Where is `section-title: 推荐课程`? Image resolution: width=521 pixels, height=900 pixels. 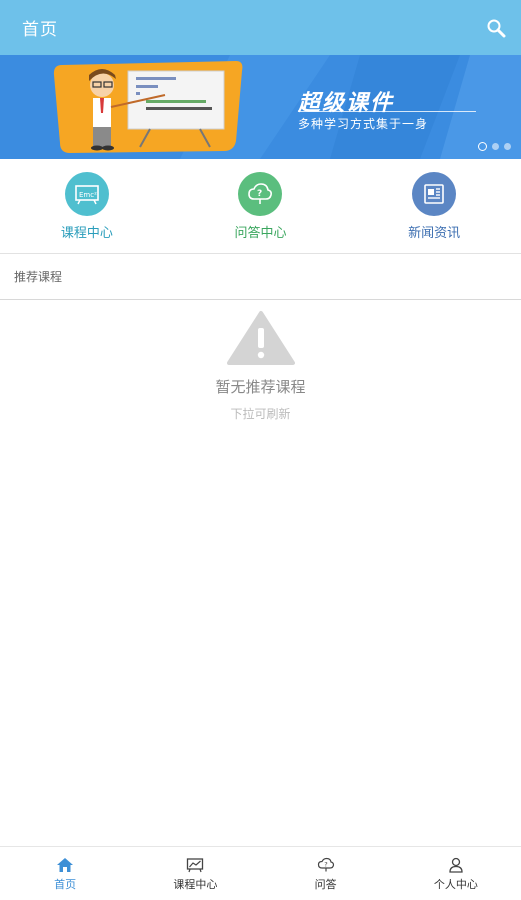 section-title: 推荐课程 is located at coordinates (38, 277).